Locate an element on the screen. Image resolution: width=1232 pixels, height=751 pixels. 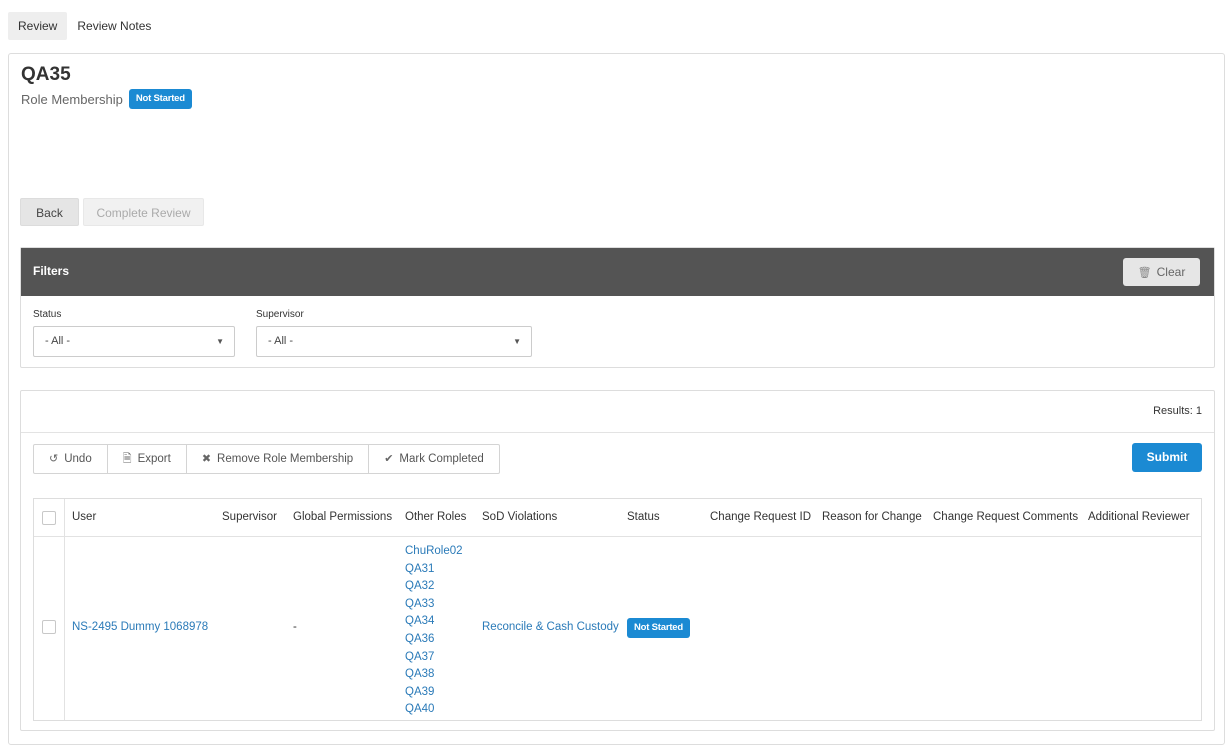
column-header-supervisor: Supervisor is located at coordinates (249, 517).